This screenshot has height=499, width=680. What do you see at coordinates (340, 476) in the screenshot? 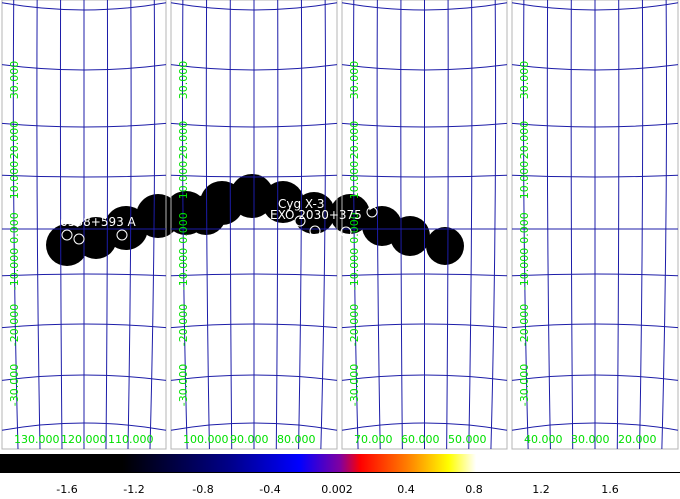
I see `colorbar: -1.6 -1.2 -0.8 -0.4 0.002 0.4 0.8 1.2 1.6` at bounding box center [340, 476].